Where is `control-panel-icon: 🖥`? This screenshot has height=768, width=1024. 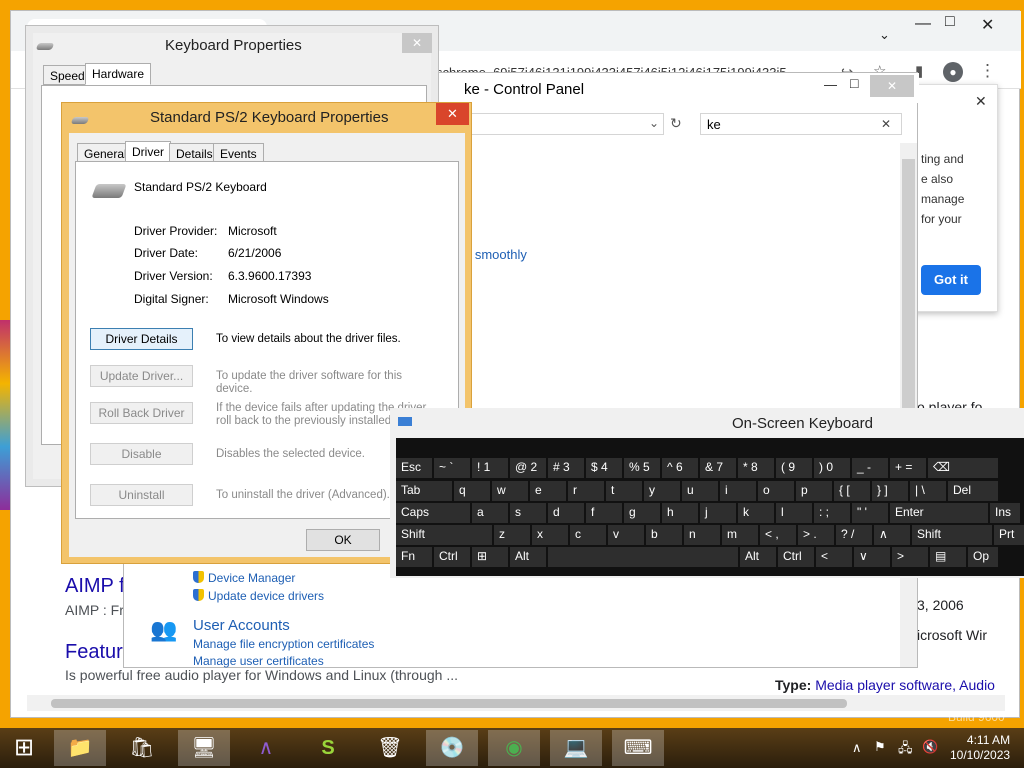
control-panel-icon: 🖥 is located at coordinates (204, 748).